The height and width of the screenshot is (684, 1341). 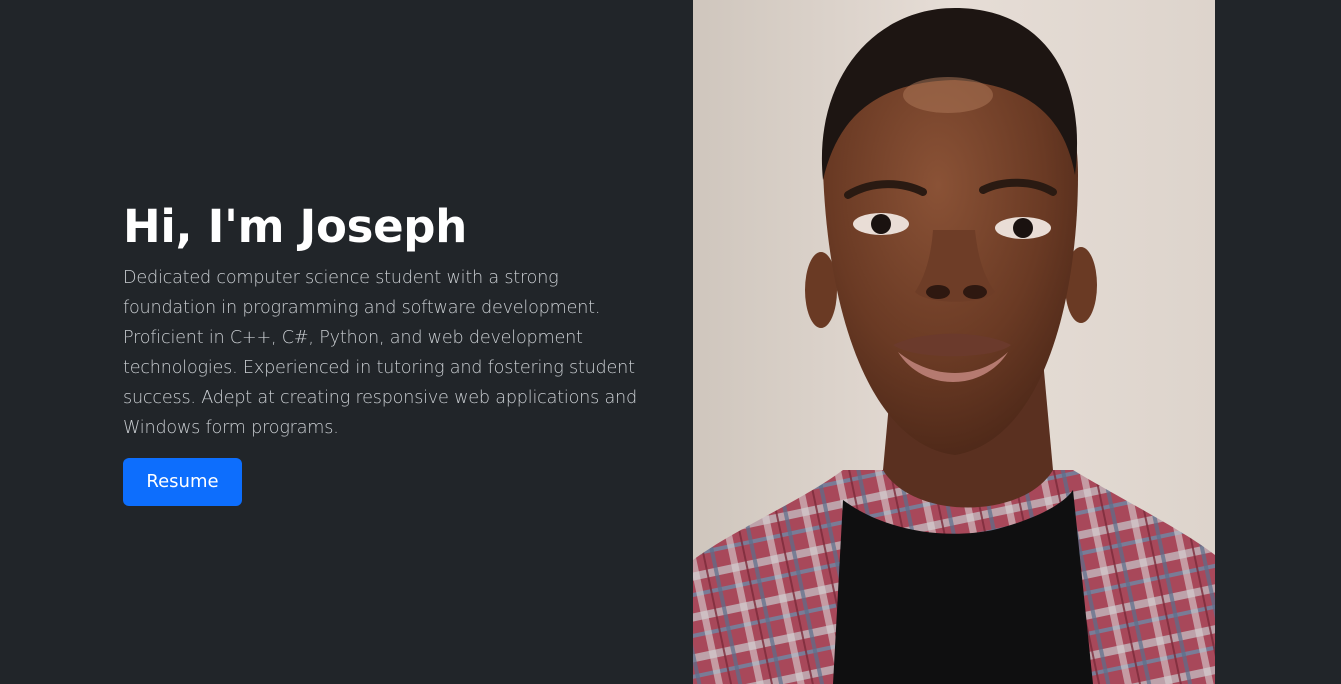 What do you see at coordinates (295, 226) in the screenshot?
I see `page-title: Hi, I'm Joseph` at bounding box center [295, 226].